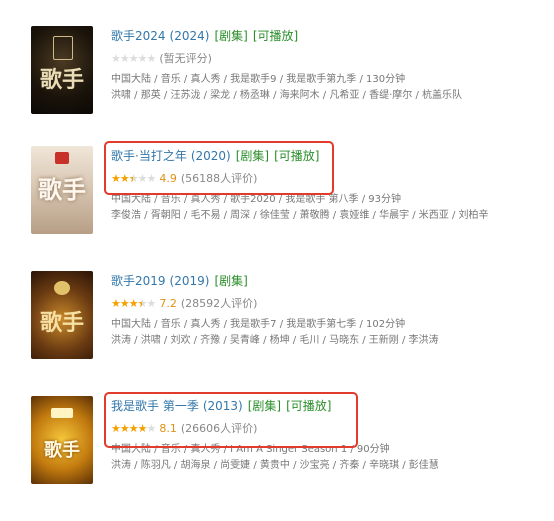 This screenshot has width=554, height=521. What do you see at coordinates (168, 303) in the screenshot?
I see `rating-score: 7.2` at bounding box center [168, 303].